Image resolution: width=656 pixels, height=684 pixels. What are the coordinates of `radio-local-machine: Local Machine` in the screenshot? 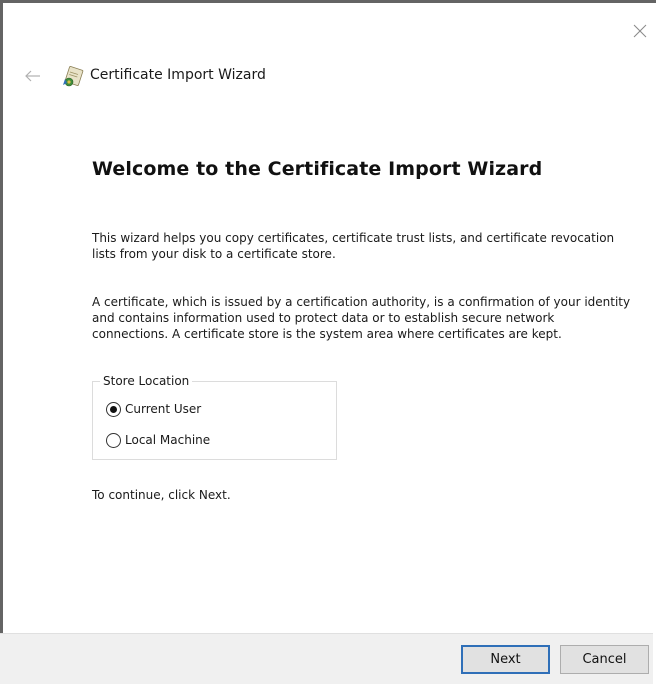 It's located at (158, 440).